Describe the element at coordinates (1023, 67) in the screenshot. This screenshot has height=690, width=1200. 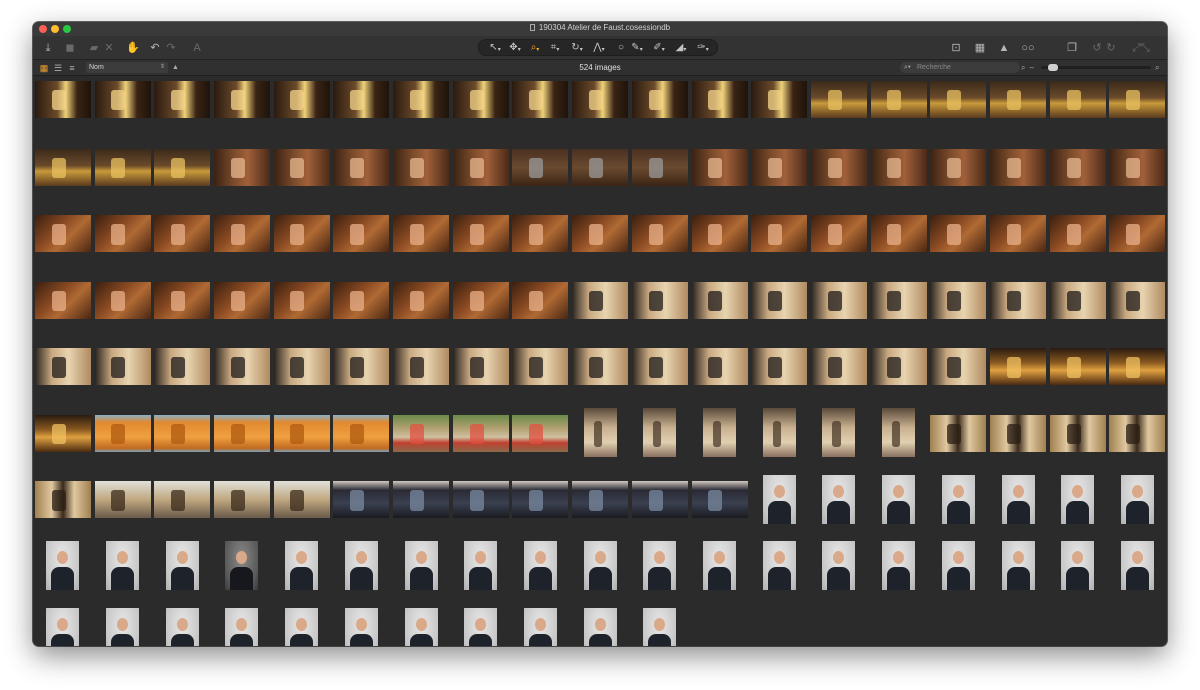
I see `zoom-out-icon: ⌕` at that location.